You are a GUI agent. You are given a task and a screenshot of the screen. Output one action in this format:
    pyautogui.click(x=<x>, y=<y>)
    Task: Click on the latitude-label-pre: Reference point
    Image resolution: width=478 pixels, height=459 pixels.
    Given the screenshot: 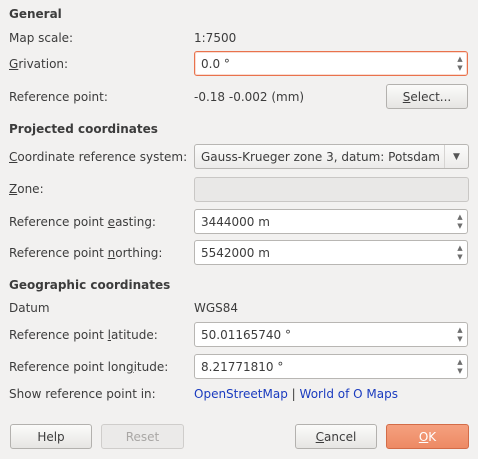 What is the action you would take?
    pyautogui.click(x=58, y=335)
    